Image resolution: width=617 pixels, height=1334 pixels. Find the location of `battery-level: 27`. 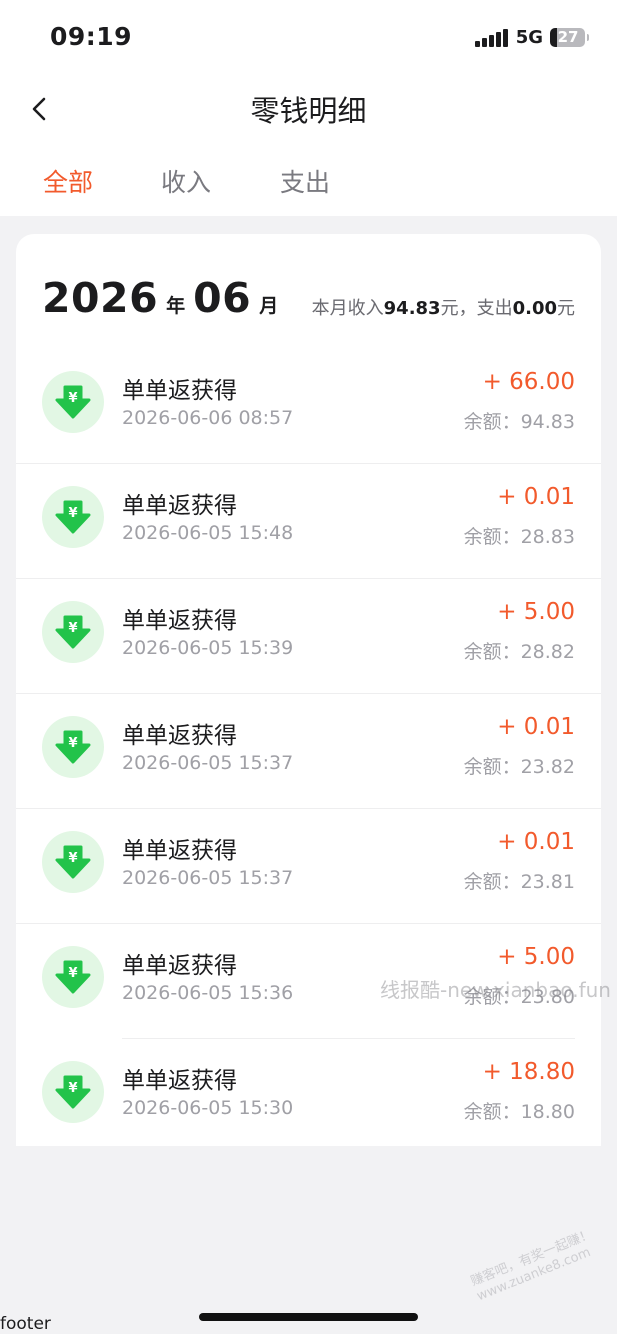

battery-level: 27 is located at coordinates (568, 37).